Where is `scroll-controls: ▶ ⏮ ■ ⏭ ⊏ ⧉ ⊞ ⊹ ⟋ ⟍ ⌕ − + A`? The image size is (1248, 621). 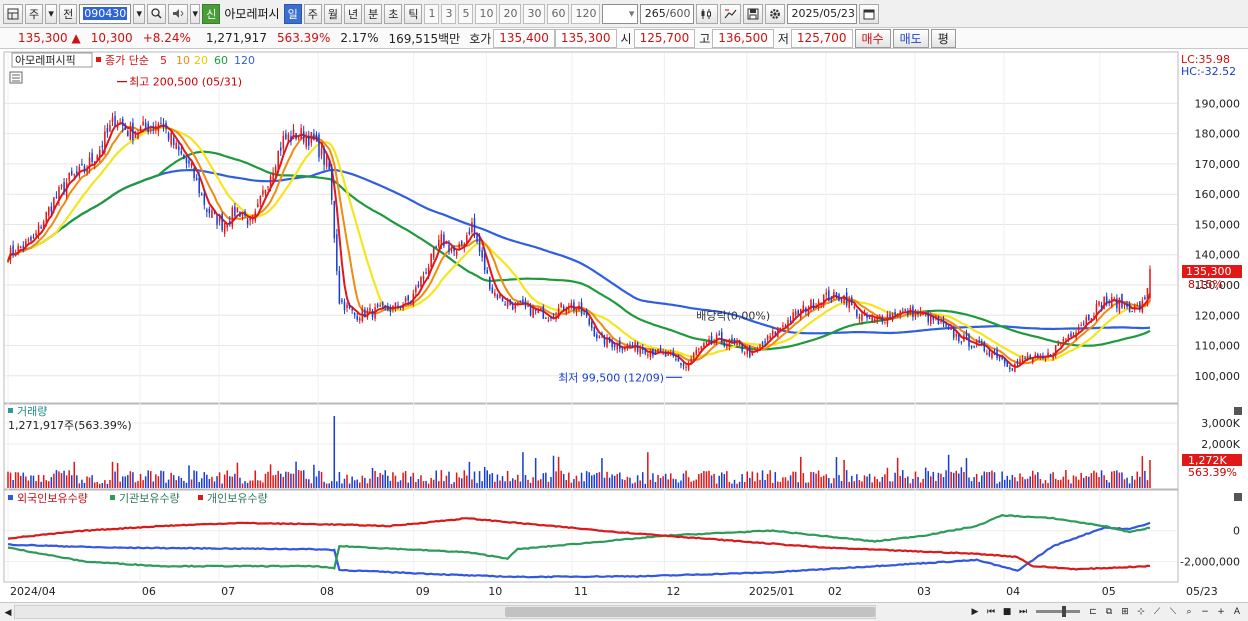
scroll-controls: ▶ ⏮ ■ ⏭ ⊏ ⧉ ⊞ ⊹ ⟋ ⟍ ⌕ − + A is located at coordinates (1106, 611).